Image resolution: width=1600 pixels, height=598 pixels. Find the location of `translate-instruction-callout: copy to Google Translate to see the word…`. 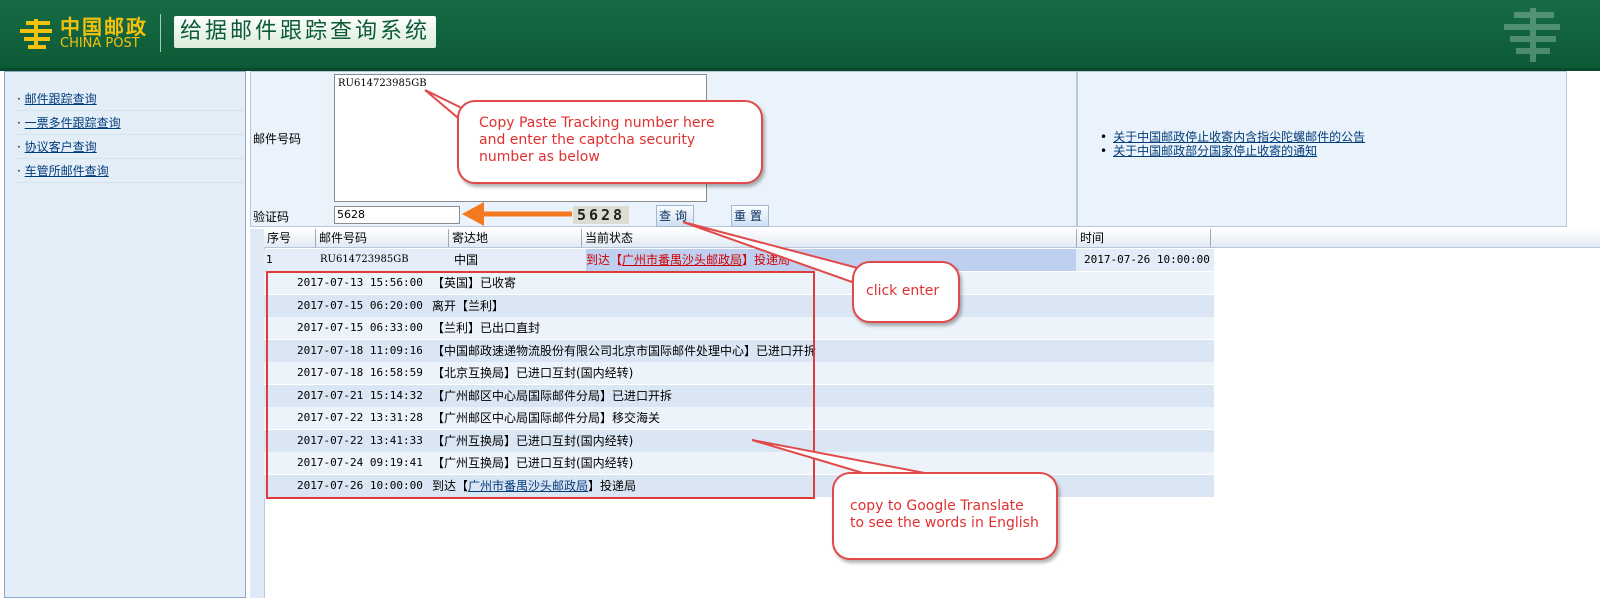

translate-instruction-callout: copy to Google Translate to see the word… is located at coordinates (945, 516).